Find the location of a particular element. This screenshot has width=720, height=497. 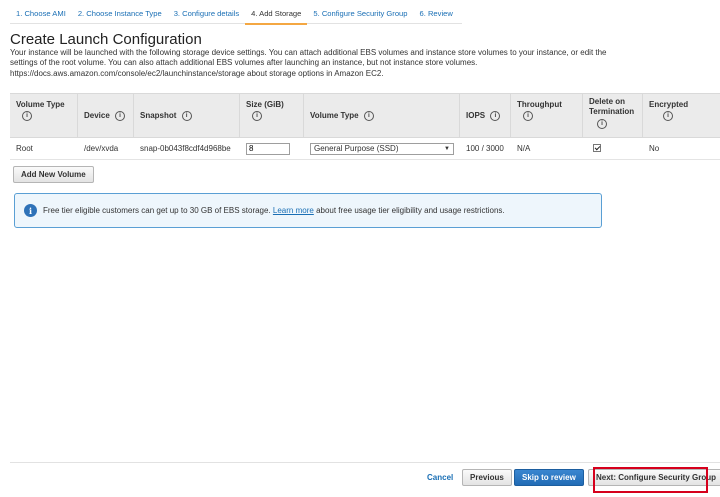

header-volume-type-label: Volume Type is located at coordinates (40, 104).